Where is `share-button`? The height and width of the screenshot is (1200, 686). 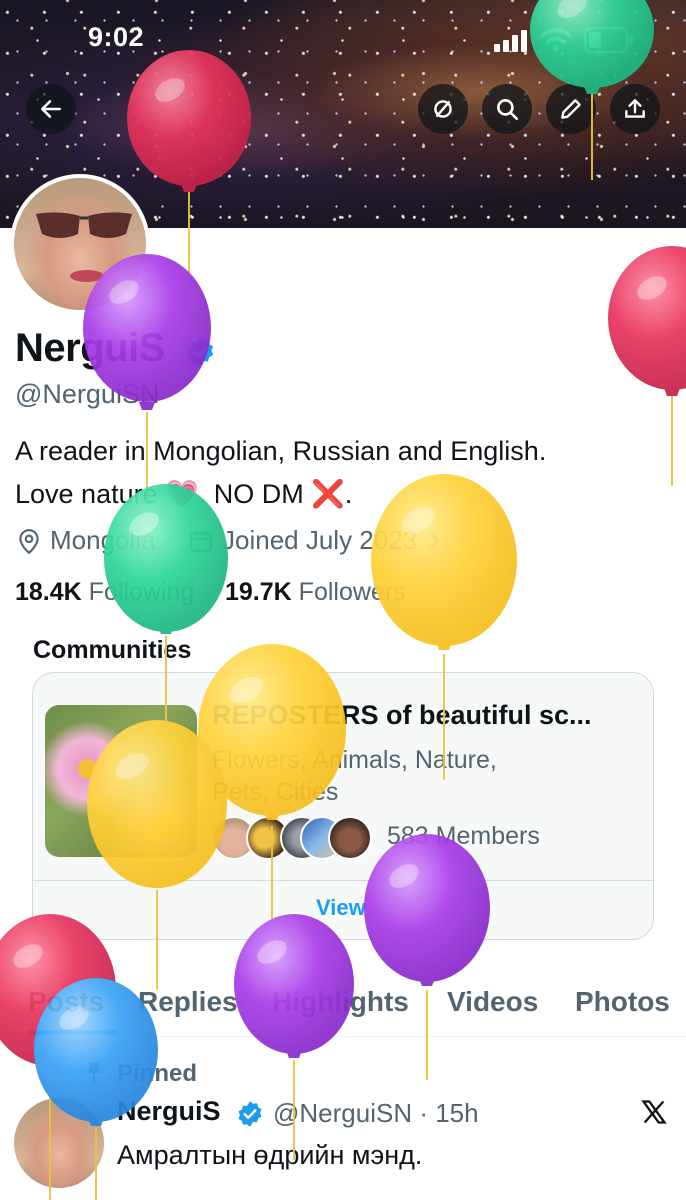 share-button is located at coordinates (635, 109).